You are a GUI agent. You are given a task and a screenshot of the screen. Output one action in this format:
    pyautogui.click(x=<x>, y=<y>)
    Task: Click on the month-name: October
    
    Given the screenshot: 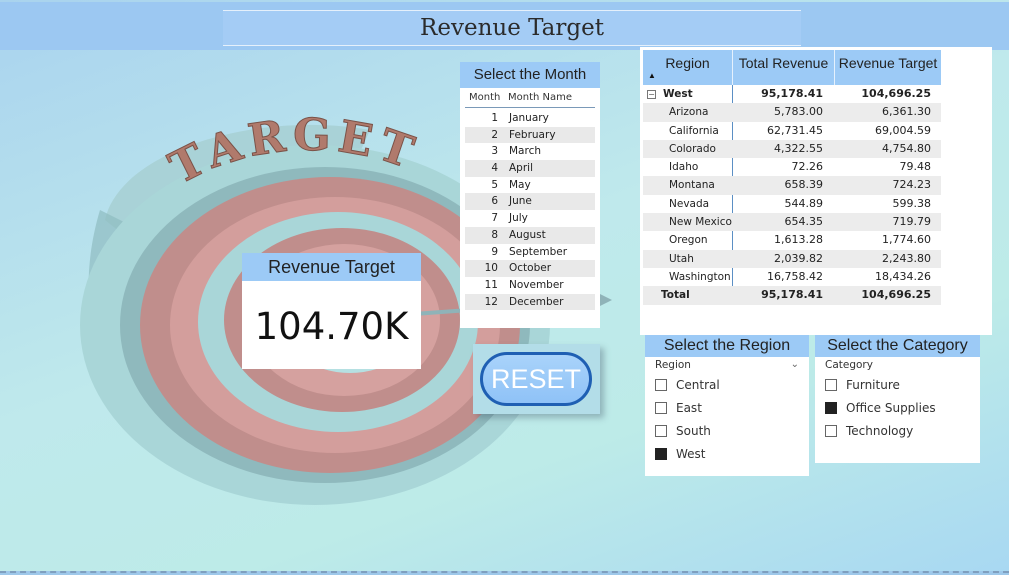 What is the action you would take?
    pyautogui.click(x=530, y=268)
    